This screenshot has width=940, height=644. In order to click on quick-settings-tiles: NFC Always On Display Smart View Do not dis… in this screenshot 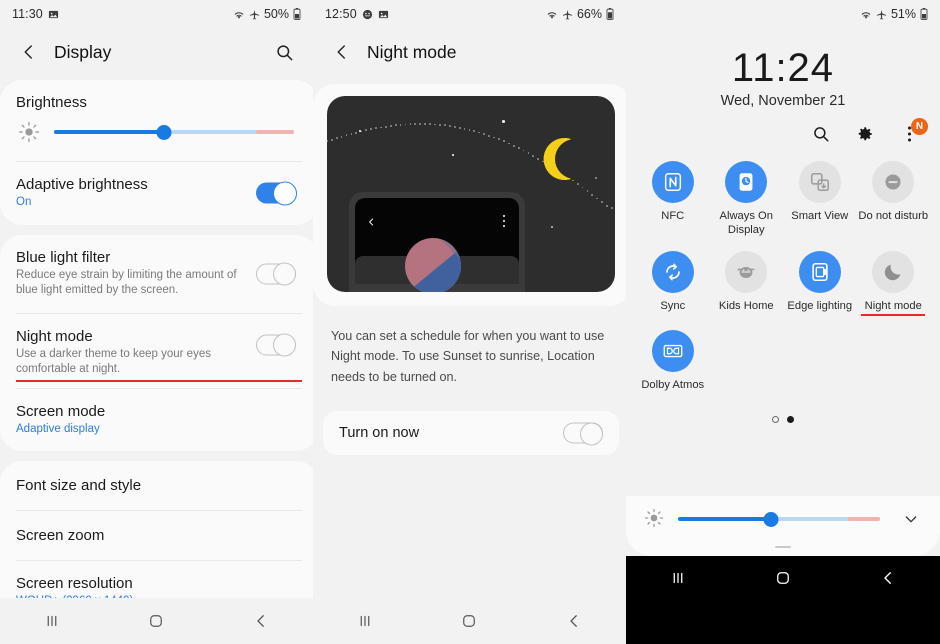, I will do `click(783, 275)`.